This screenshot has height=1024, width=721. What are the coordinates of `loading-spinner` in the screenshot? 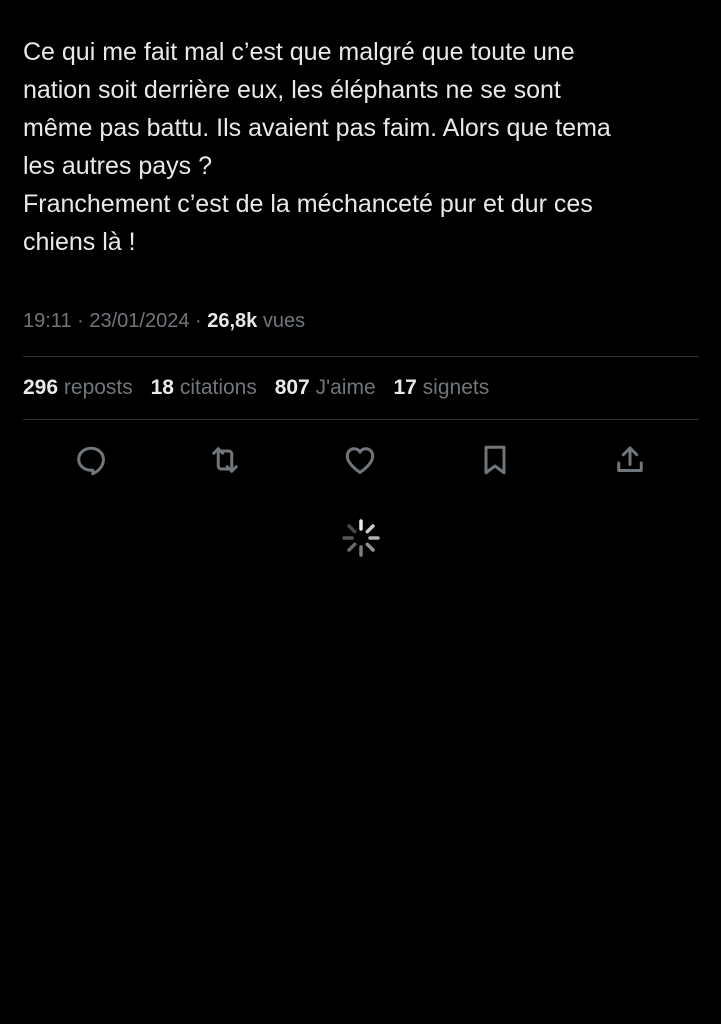 It's located at (361, 538).